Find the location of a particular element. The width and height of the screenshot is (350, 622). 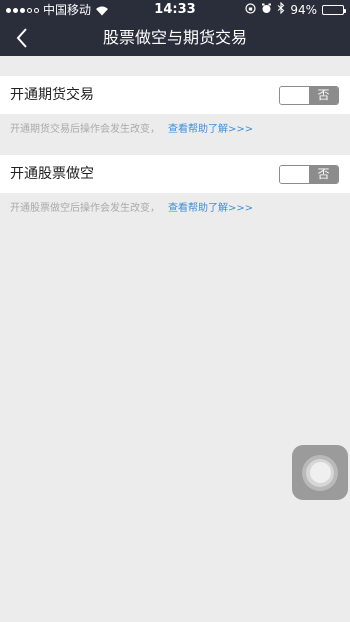

short-selling-label: 开通股票做空 is located at coordinates (52, 174).